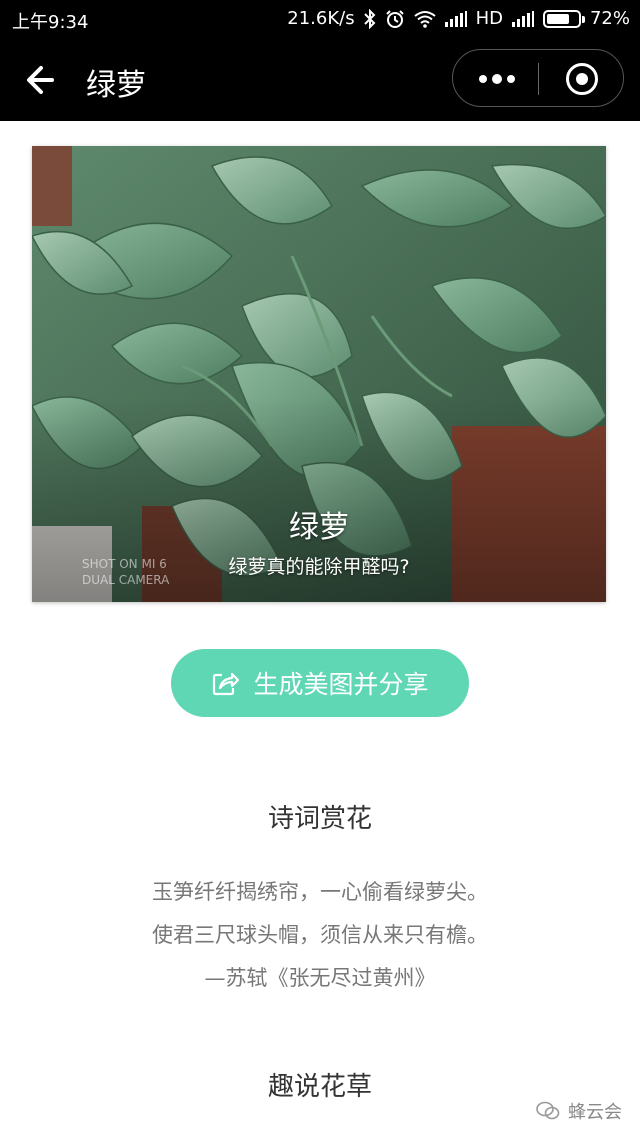  What do you see at coordinates (320, 935) in the screenshot?
I see `poem-line-2: 使君三尺球头帽，须信从来只有檐。` at bounding box center [320, 935].